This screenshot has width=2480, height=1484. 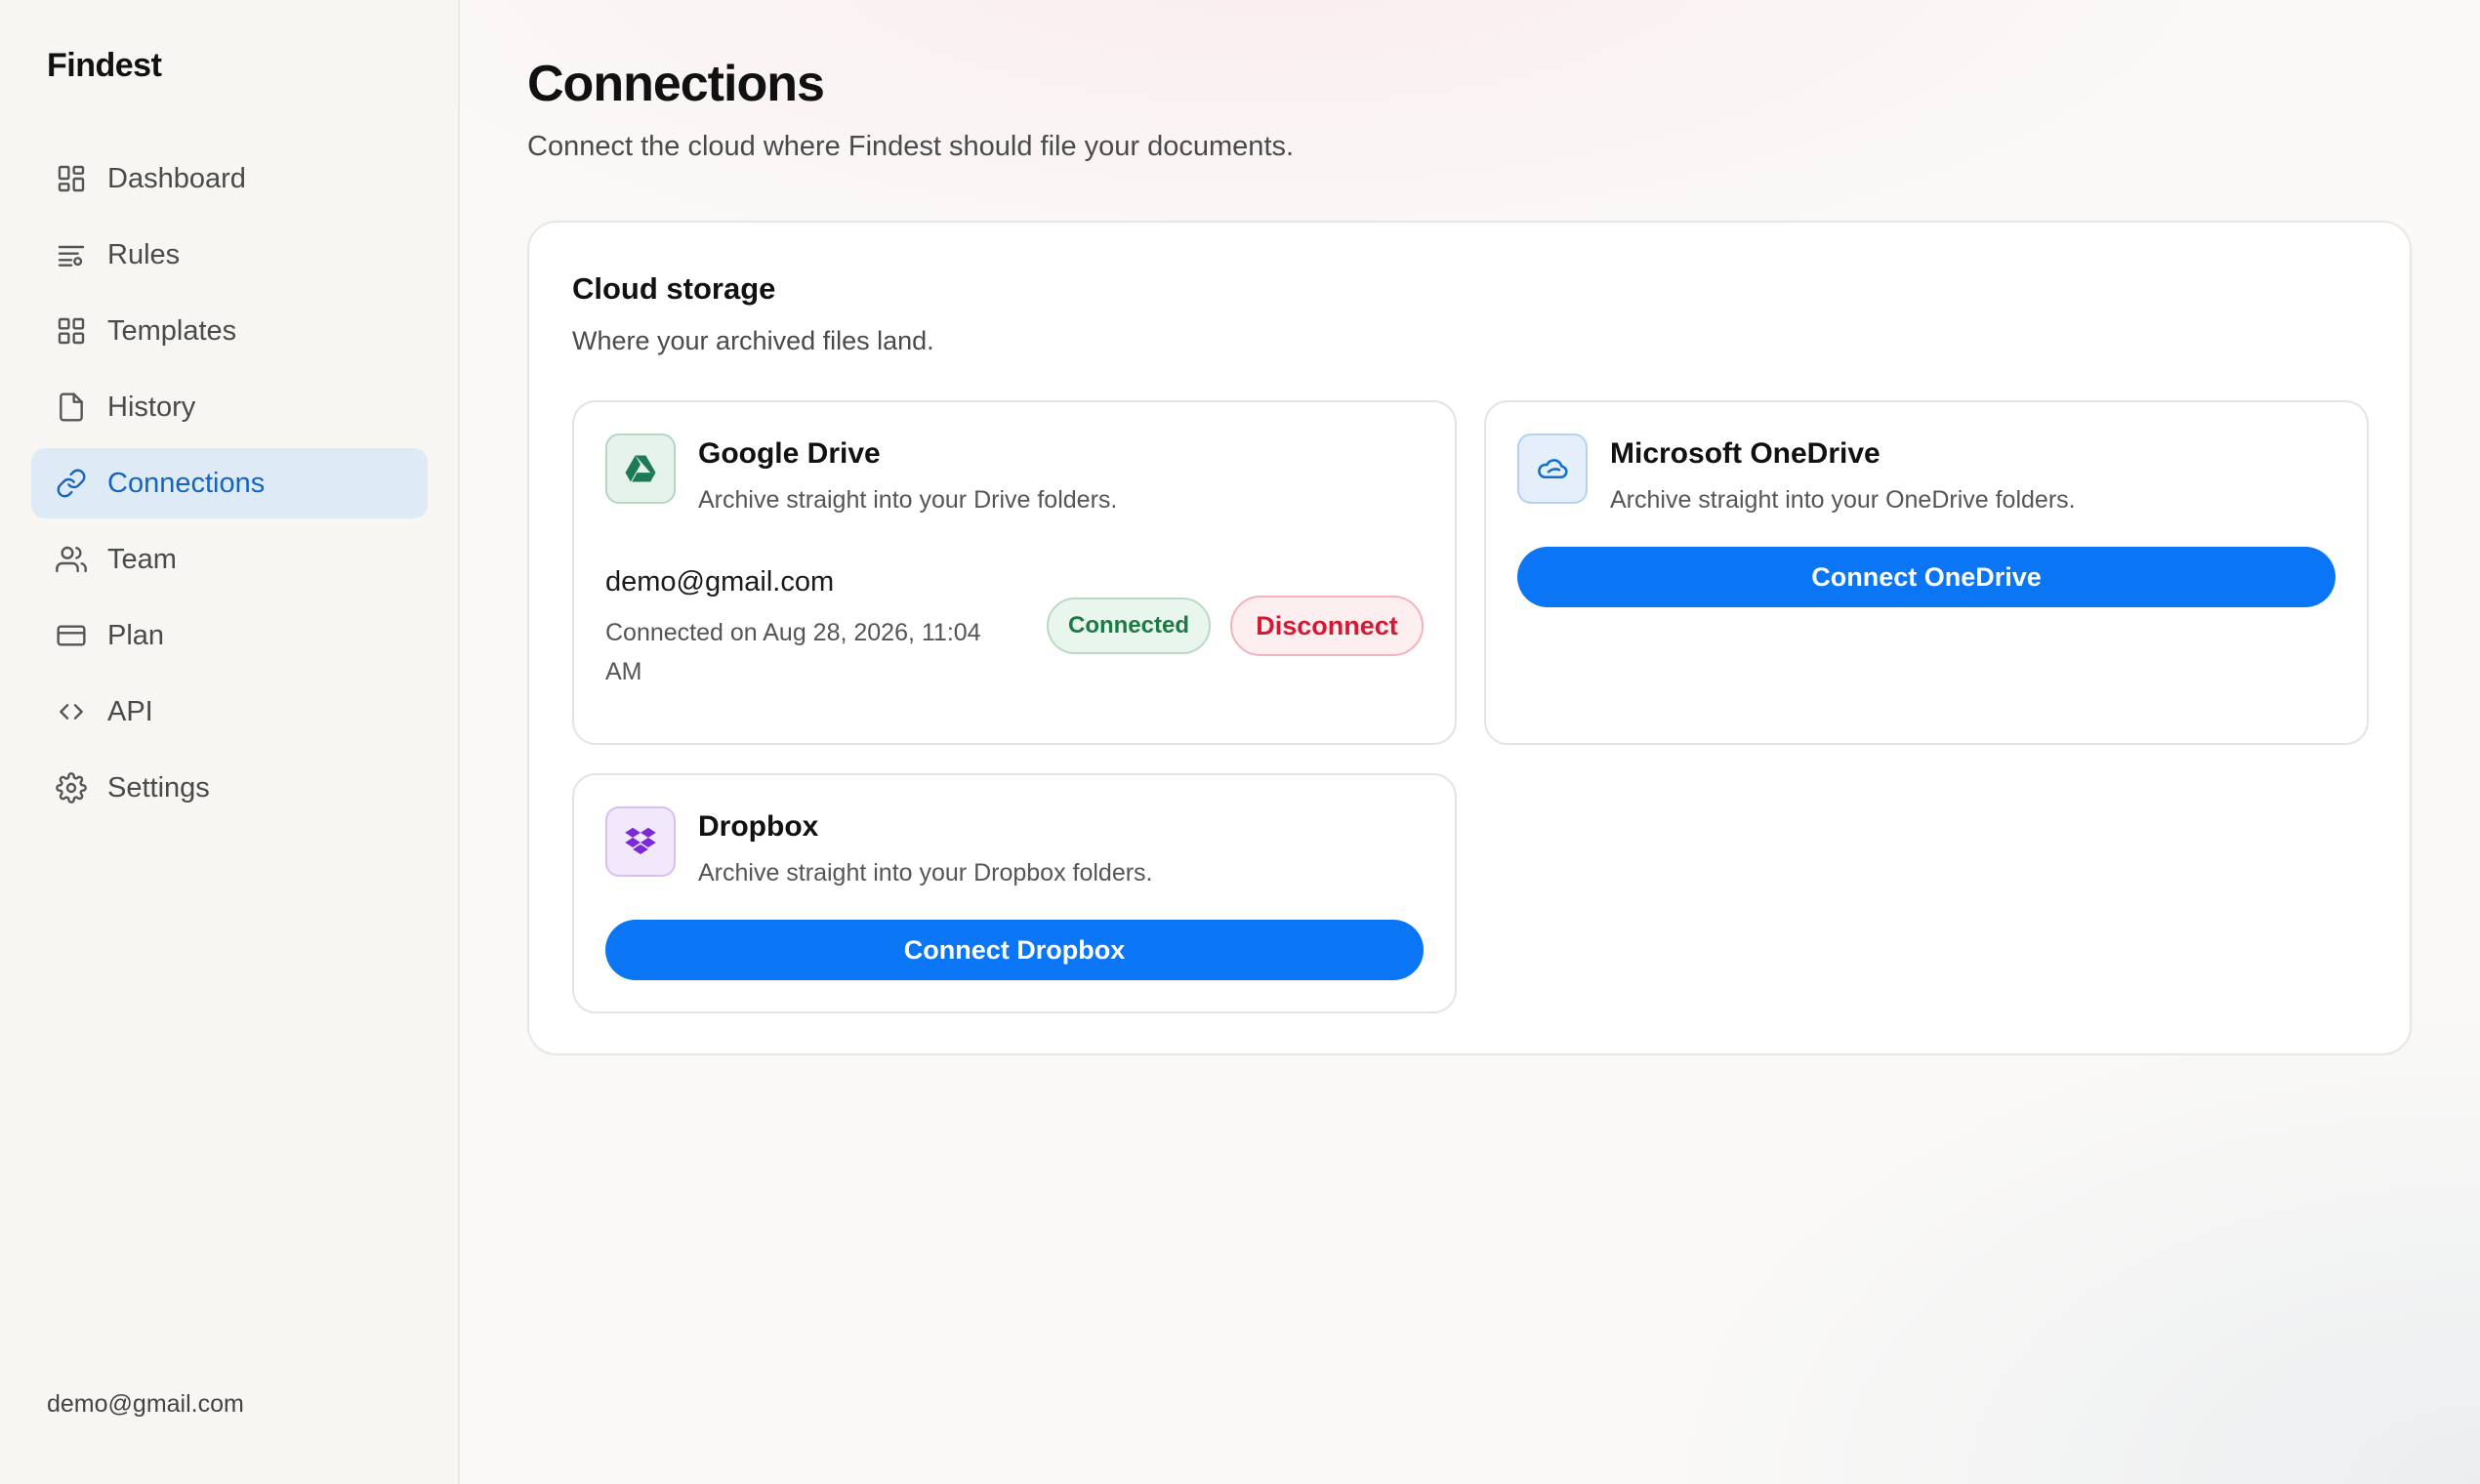 I want to click on sidebar-item-rules: Rules, so click(x=230, y=255).